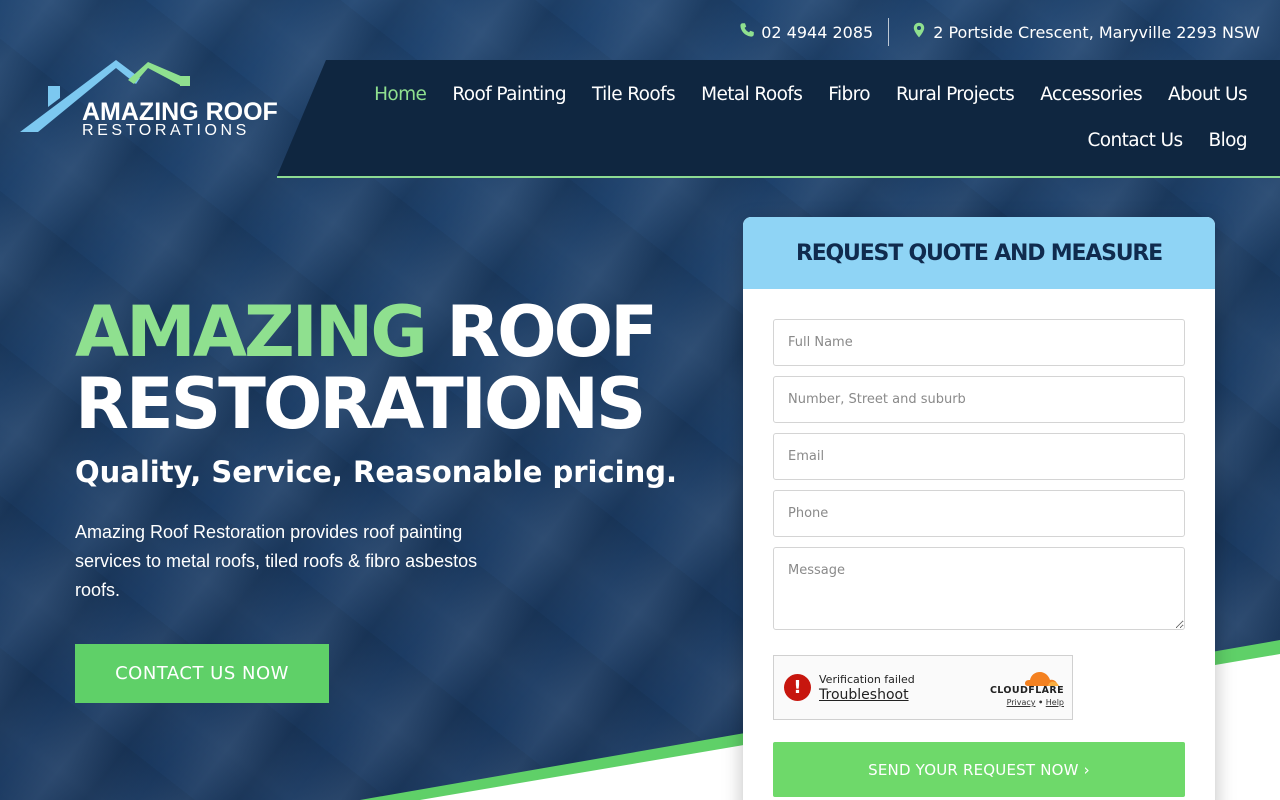 Image resolution: width=1280 pixels, height=800 pixels. I want to click on site-logo: AMAZING ROOF RESTORATIONS, so click(151, 100).